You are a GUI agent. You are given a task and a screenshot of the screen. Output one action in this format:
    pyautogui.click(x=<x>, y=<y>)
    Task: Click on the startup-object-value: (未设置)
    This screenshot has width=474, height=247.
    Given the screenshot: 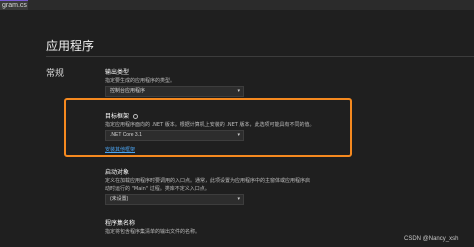 What is the action you would take?
    pyautogui.click(x=119, y=199)
    